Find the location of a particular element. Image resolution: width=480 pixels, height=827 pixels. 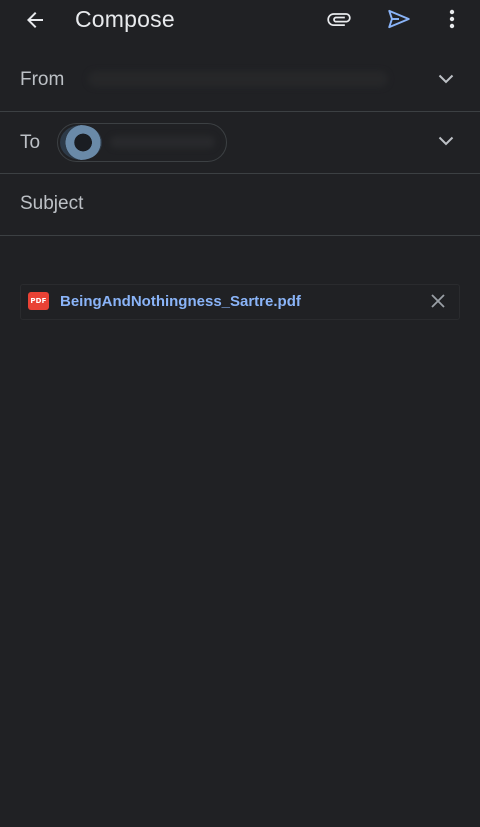

to-expand-button is located at coordinates (446, 141).